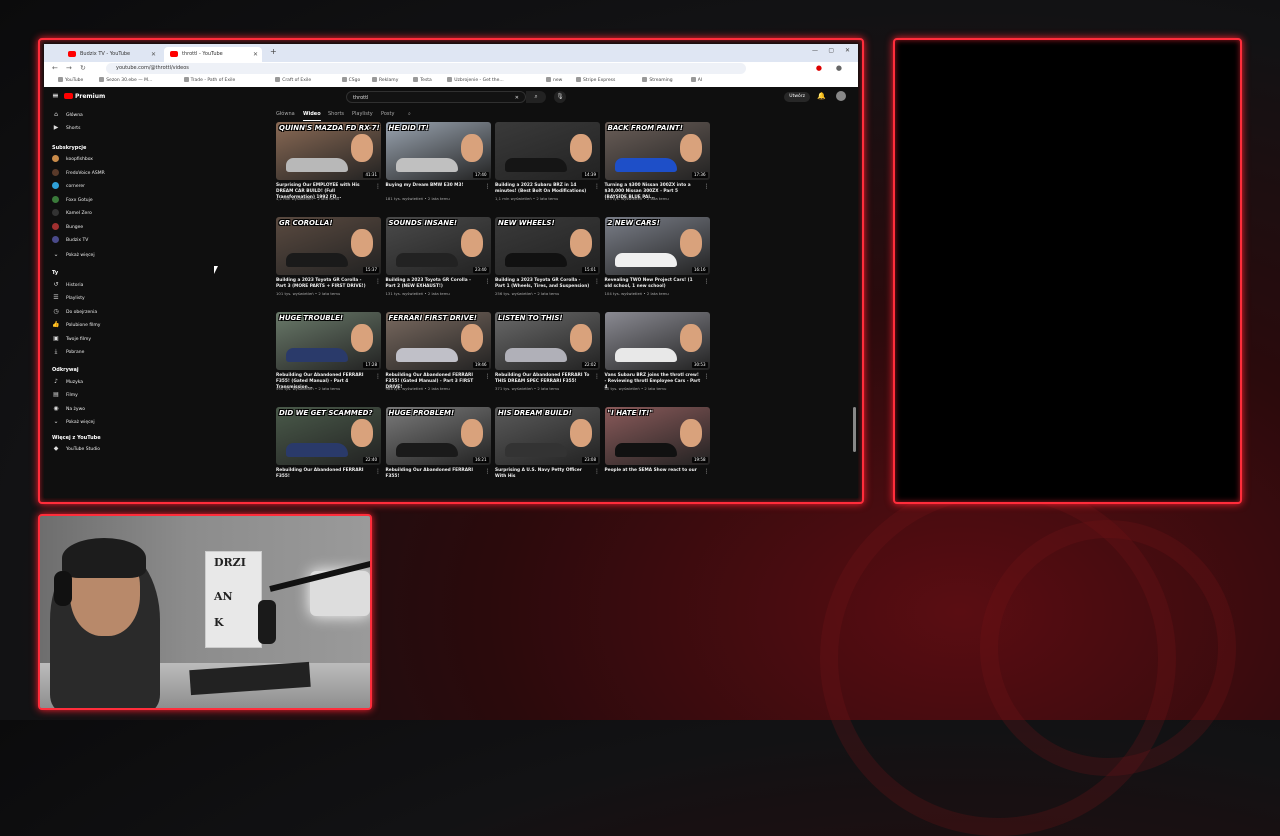 The image size is (1280, 836). I want to click on sidebar-item: ⤓ Pobrane, so click(68, 352).